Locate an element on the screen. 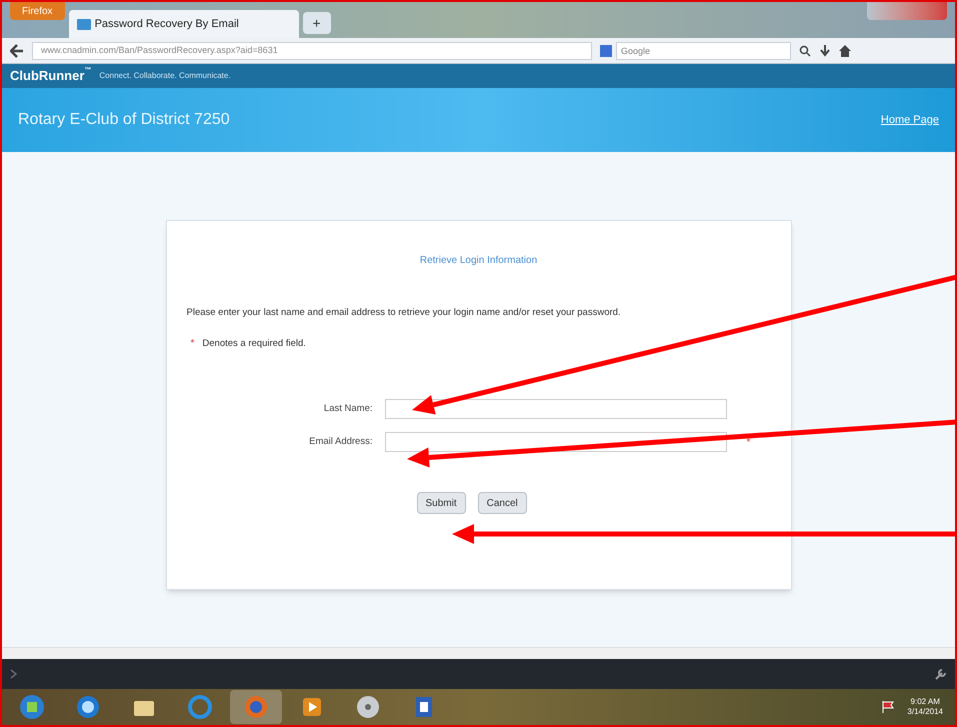 This screenshot has width=957, height=727. back-icon is located at coordinates (17, 51).